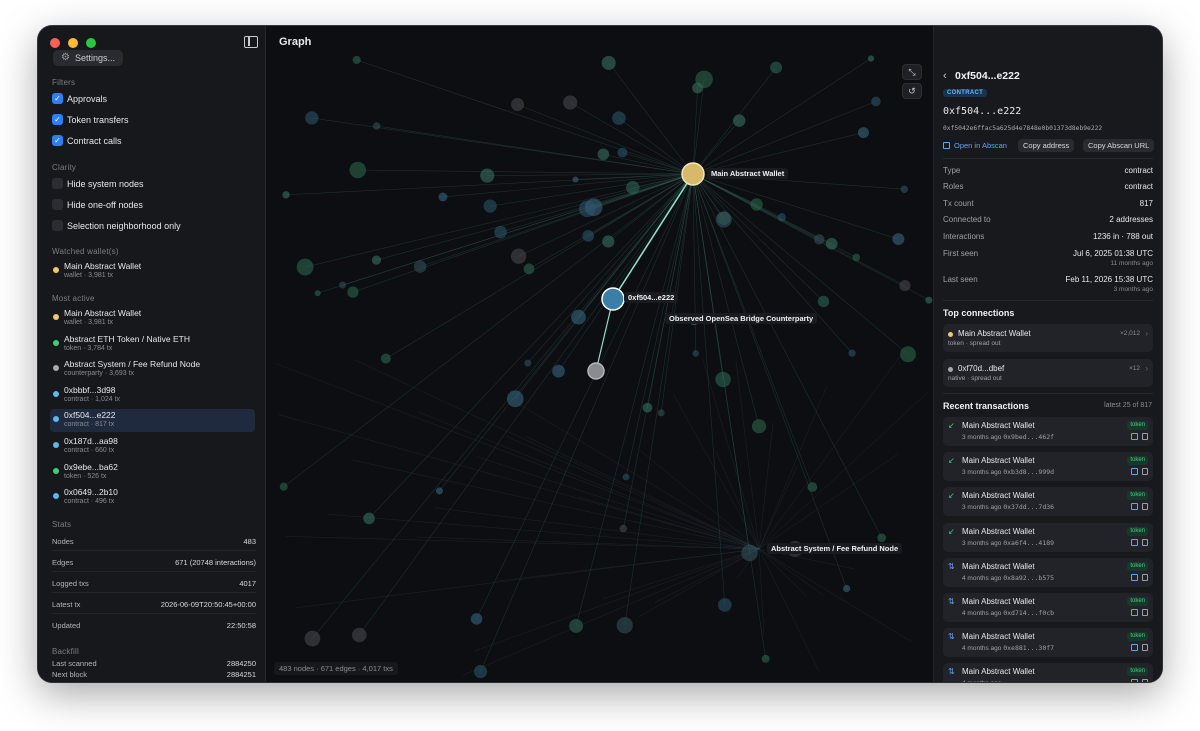 This screenshot has width=1200, height=731. I want to click on checkbox-row-filters: ✓ Token transfers, so click(90, 119).